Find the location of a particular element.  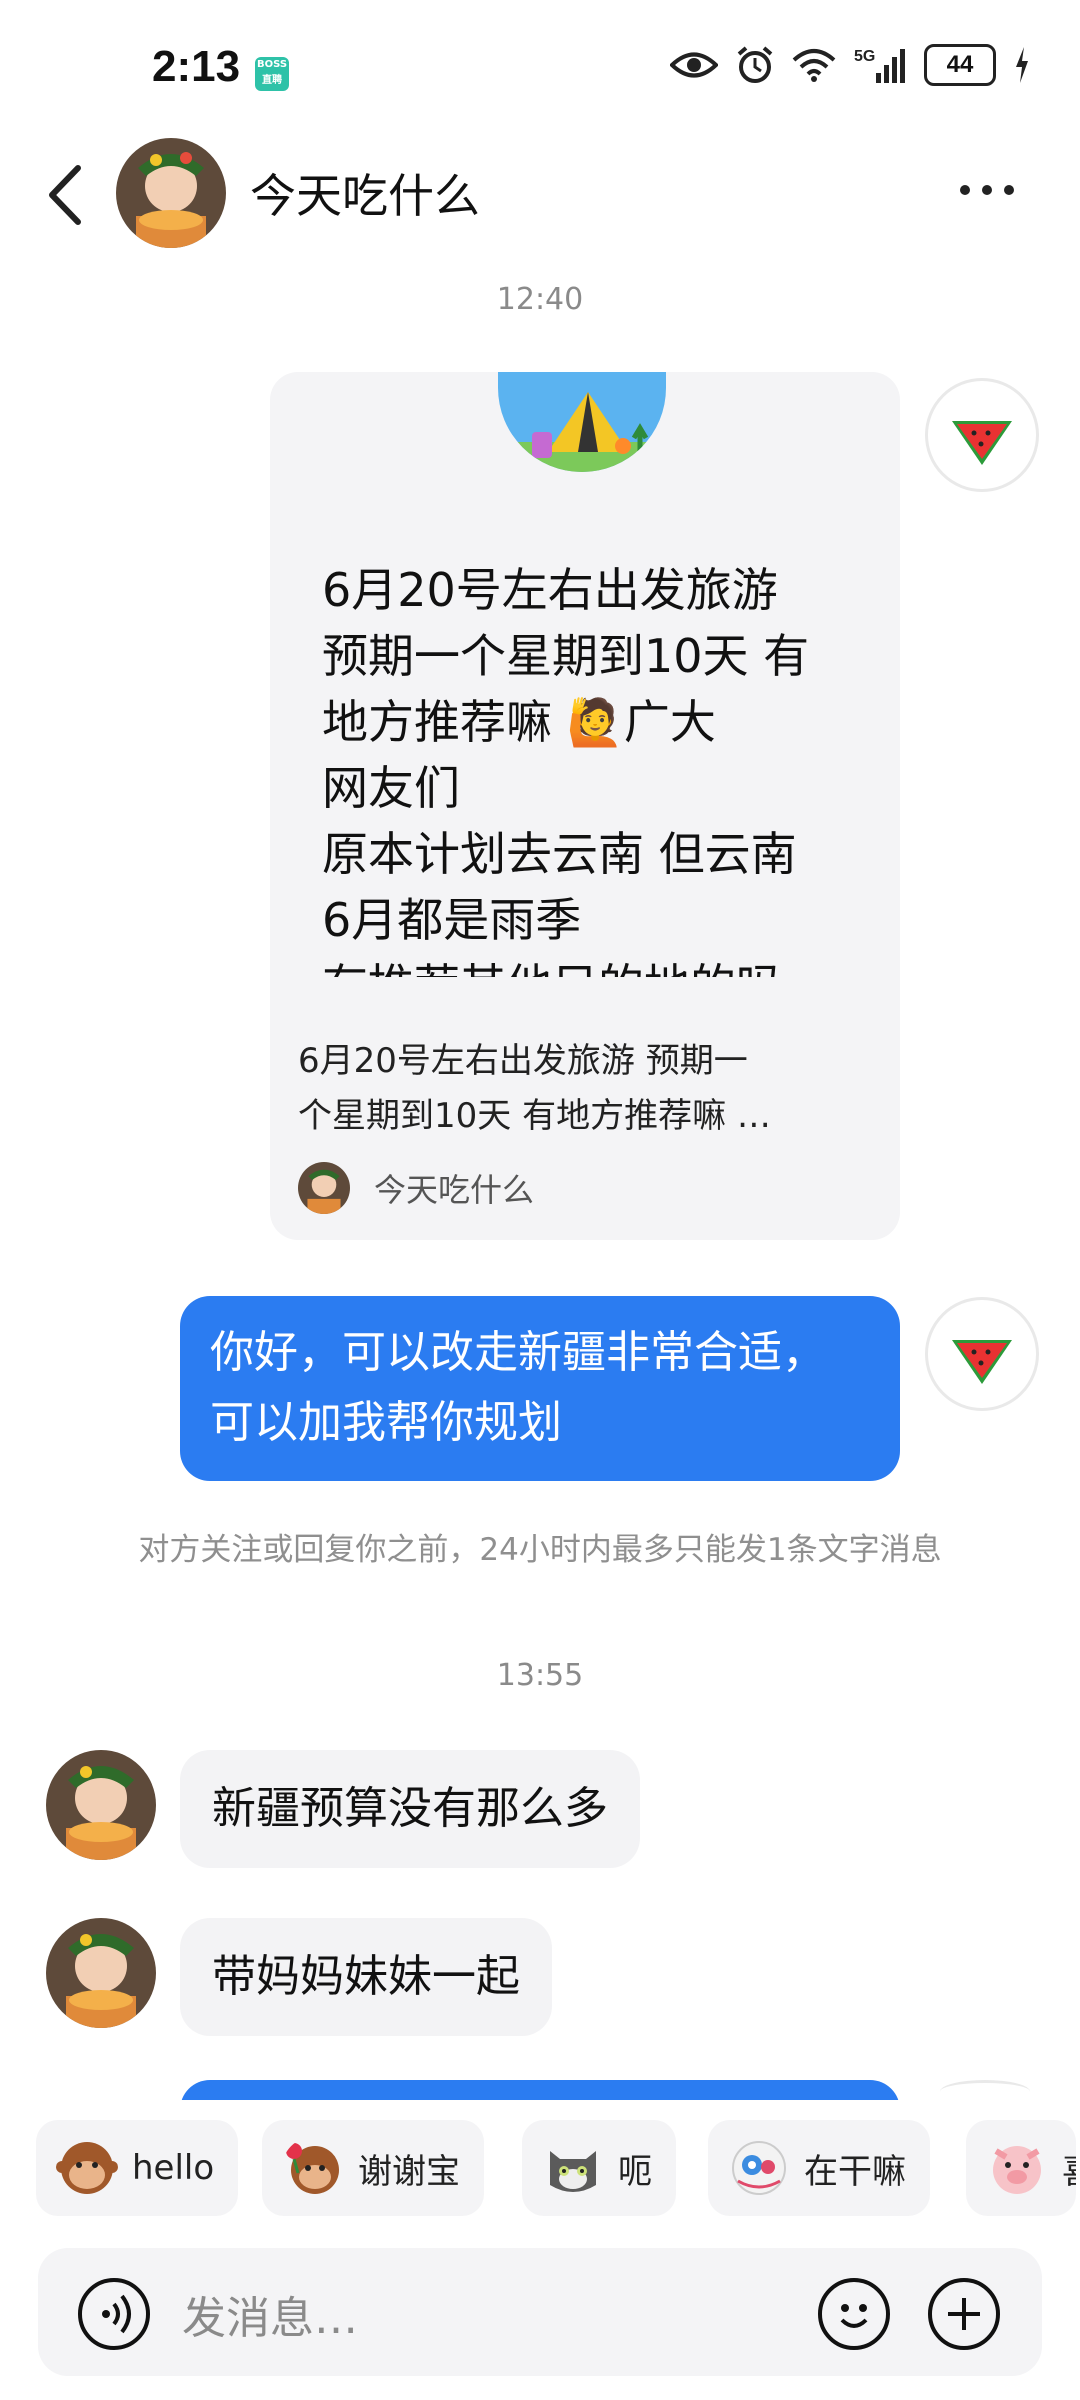

wifi-icon is located at coordinates (814, 65).